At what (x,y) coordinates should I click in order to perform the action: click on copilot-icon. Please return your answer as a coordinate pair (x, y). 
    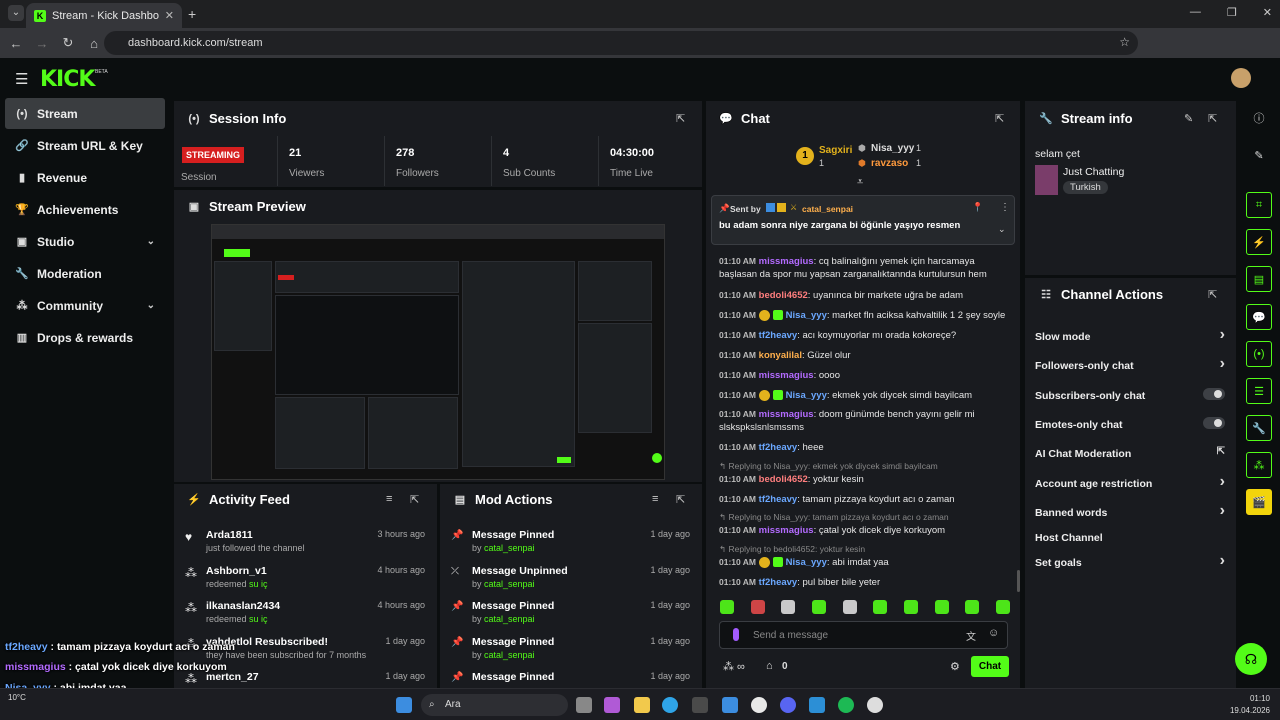
    Looking at the image, I should click on (612, 705).